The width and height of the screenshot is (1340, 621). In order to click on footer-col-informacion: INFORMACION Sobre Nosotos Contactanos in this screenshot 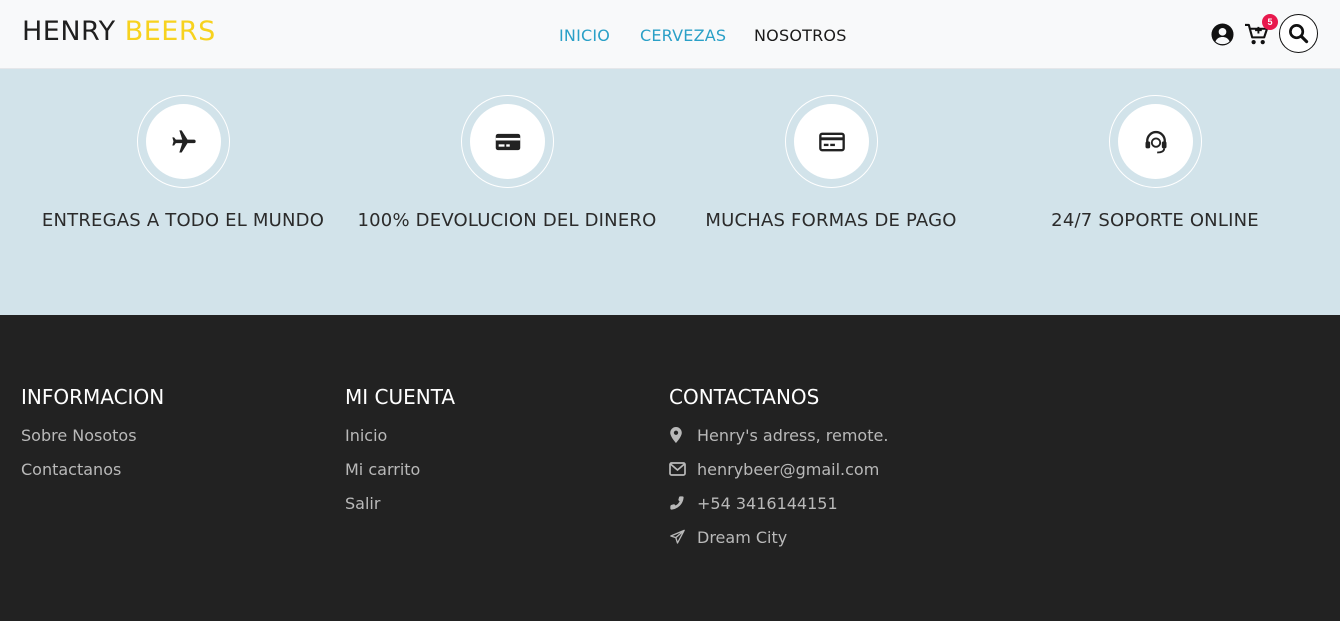, I will do `click(92, 439)`.